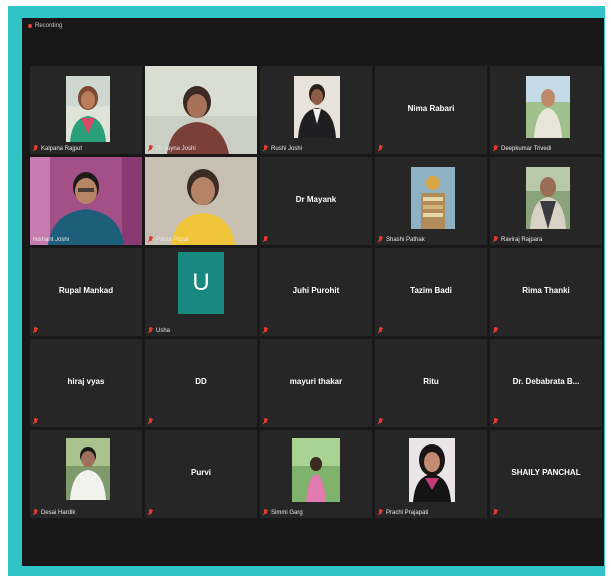 The width and height of the screenshot is (611, 579). Describe the element at coordinates (430, 239) in the screenshot. I see `participant-name-bar: Shashi Pathak` at that location.